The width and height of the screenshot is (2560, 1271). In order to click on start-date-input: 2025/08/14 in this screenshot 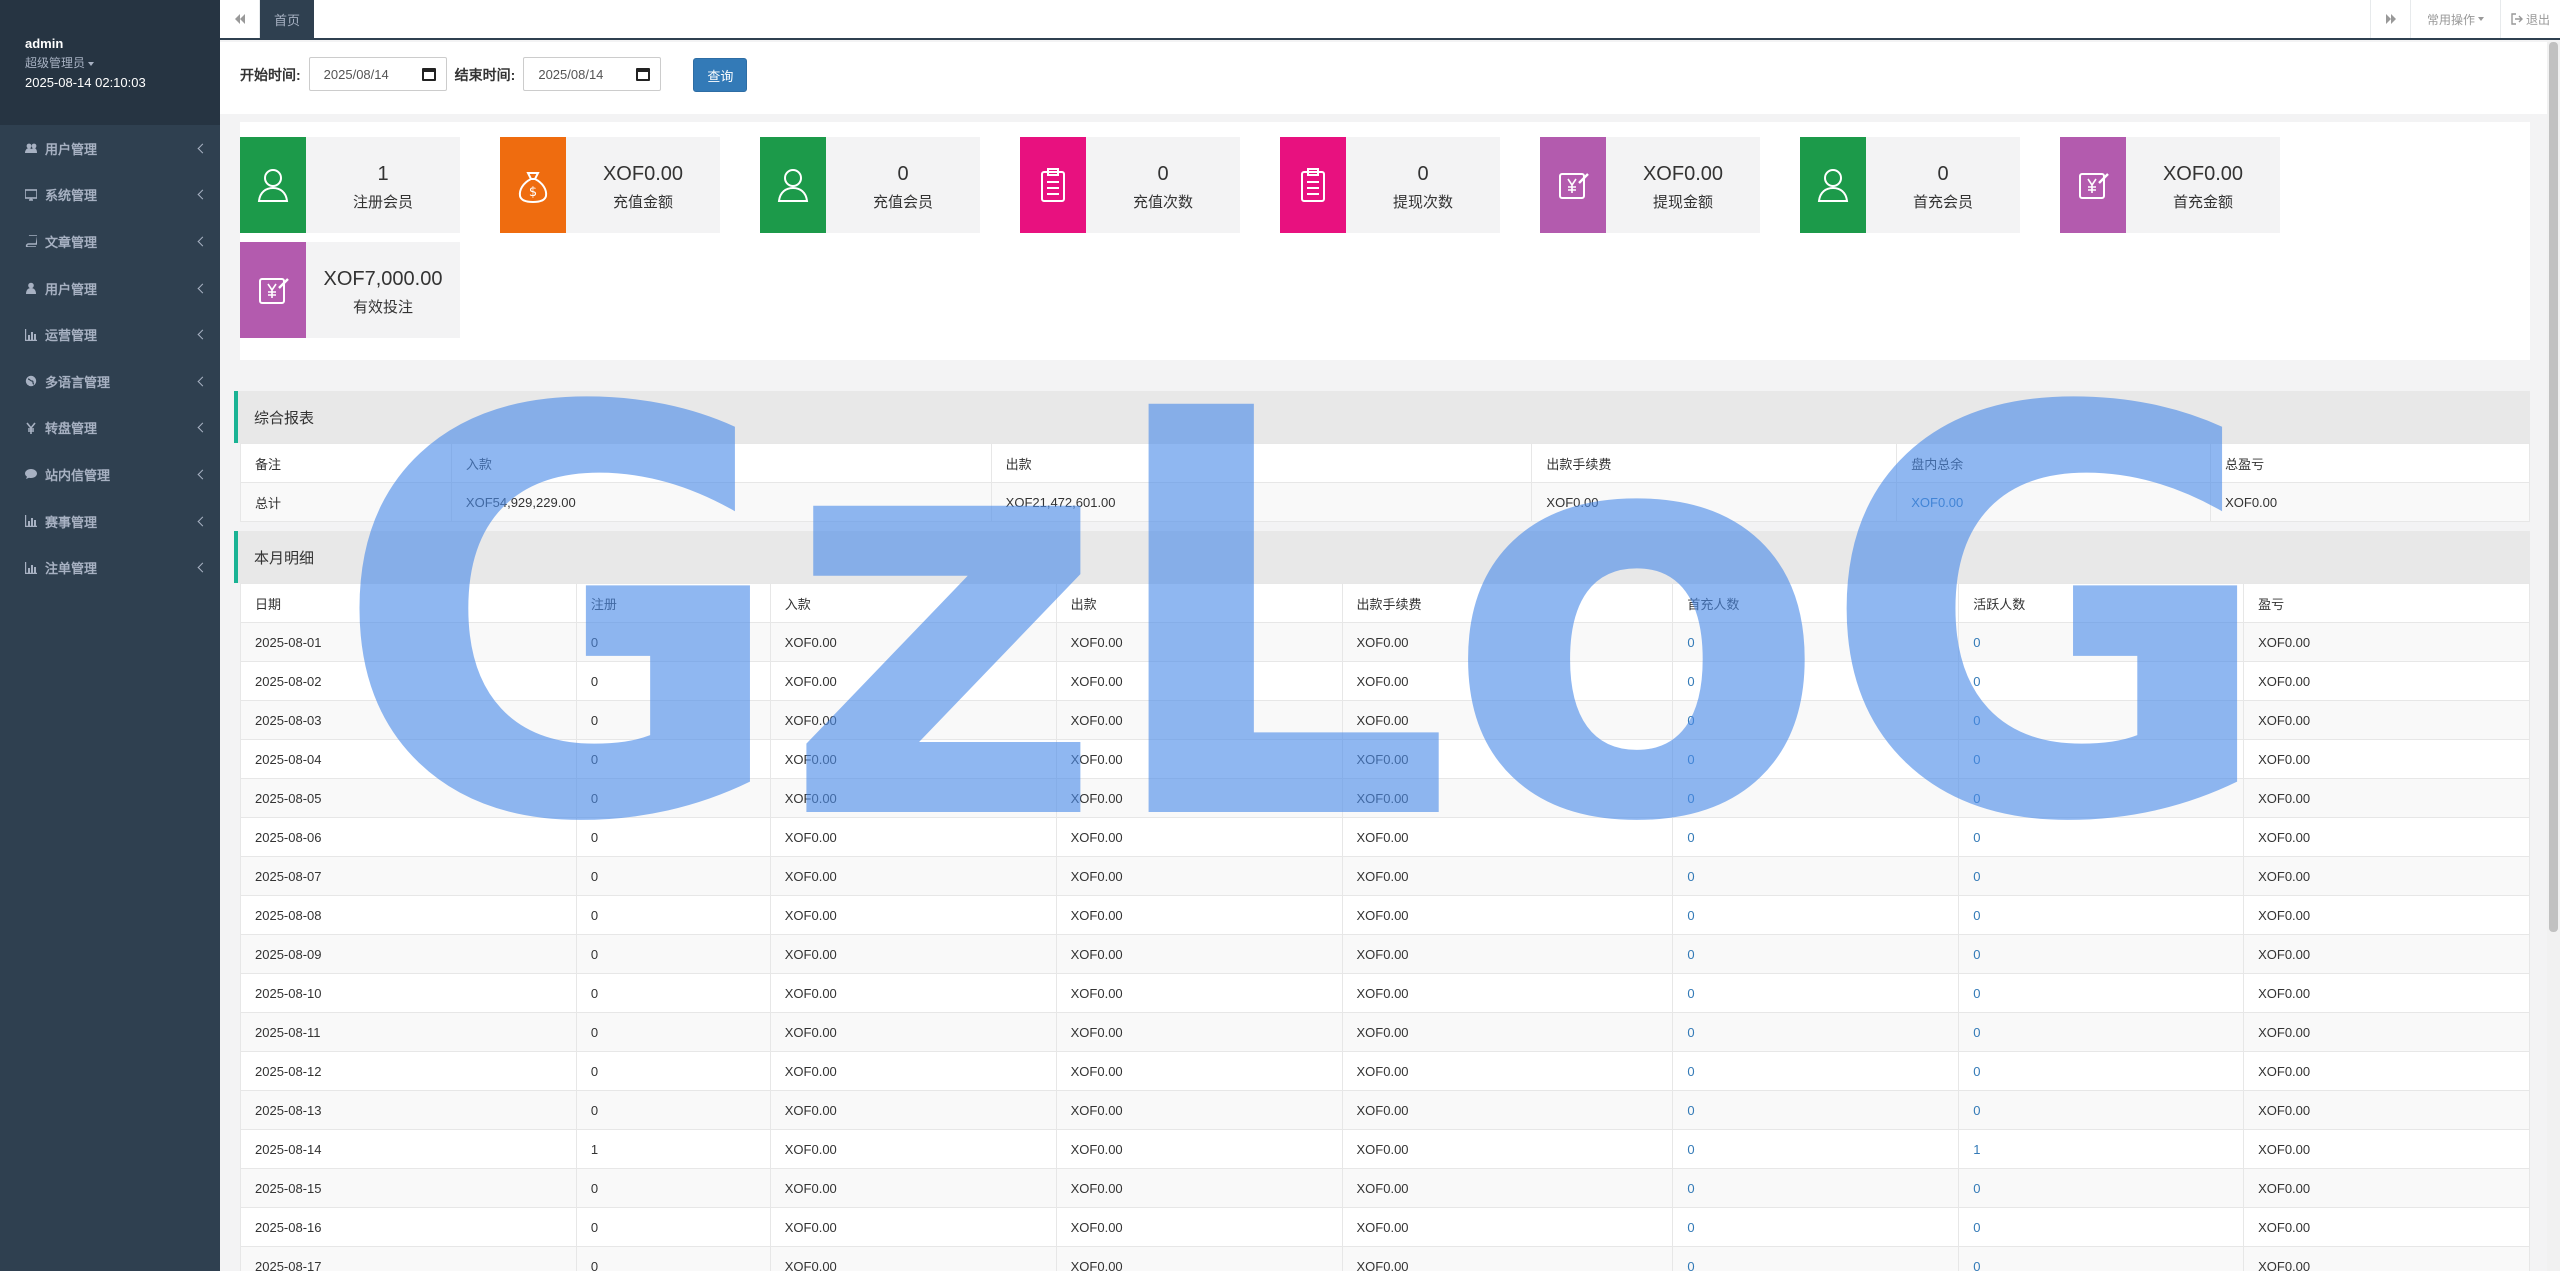, I will do `click(377, 74)`.